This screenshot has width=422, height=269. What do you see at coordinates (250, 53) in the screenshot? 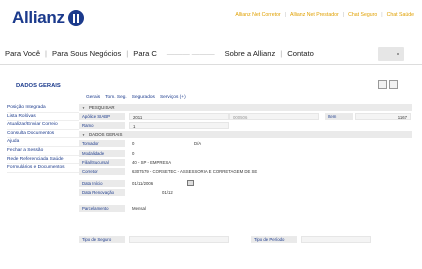
I see `nav-sobre: Sobre a Allianz` at bounding box center [250, 53].